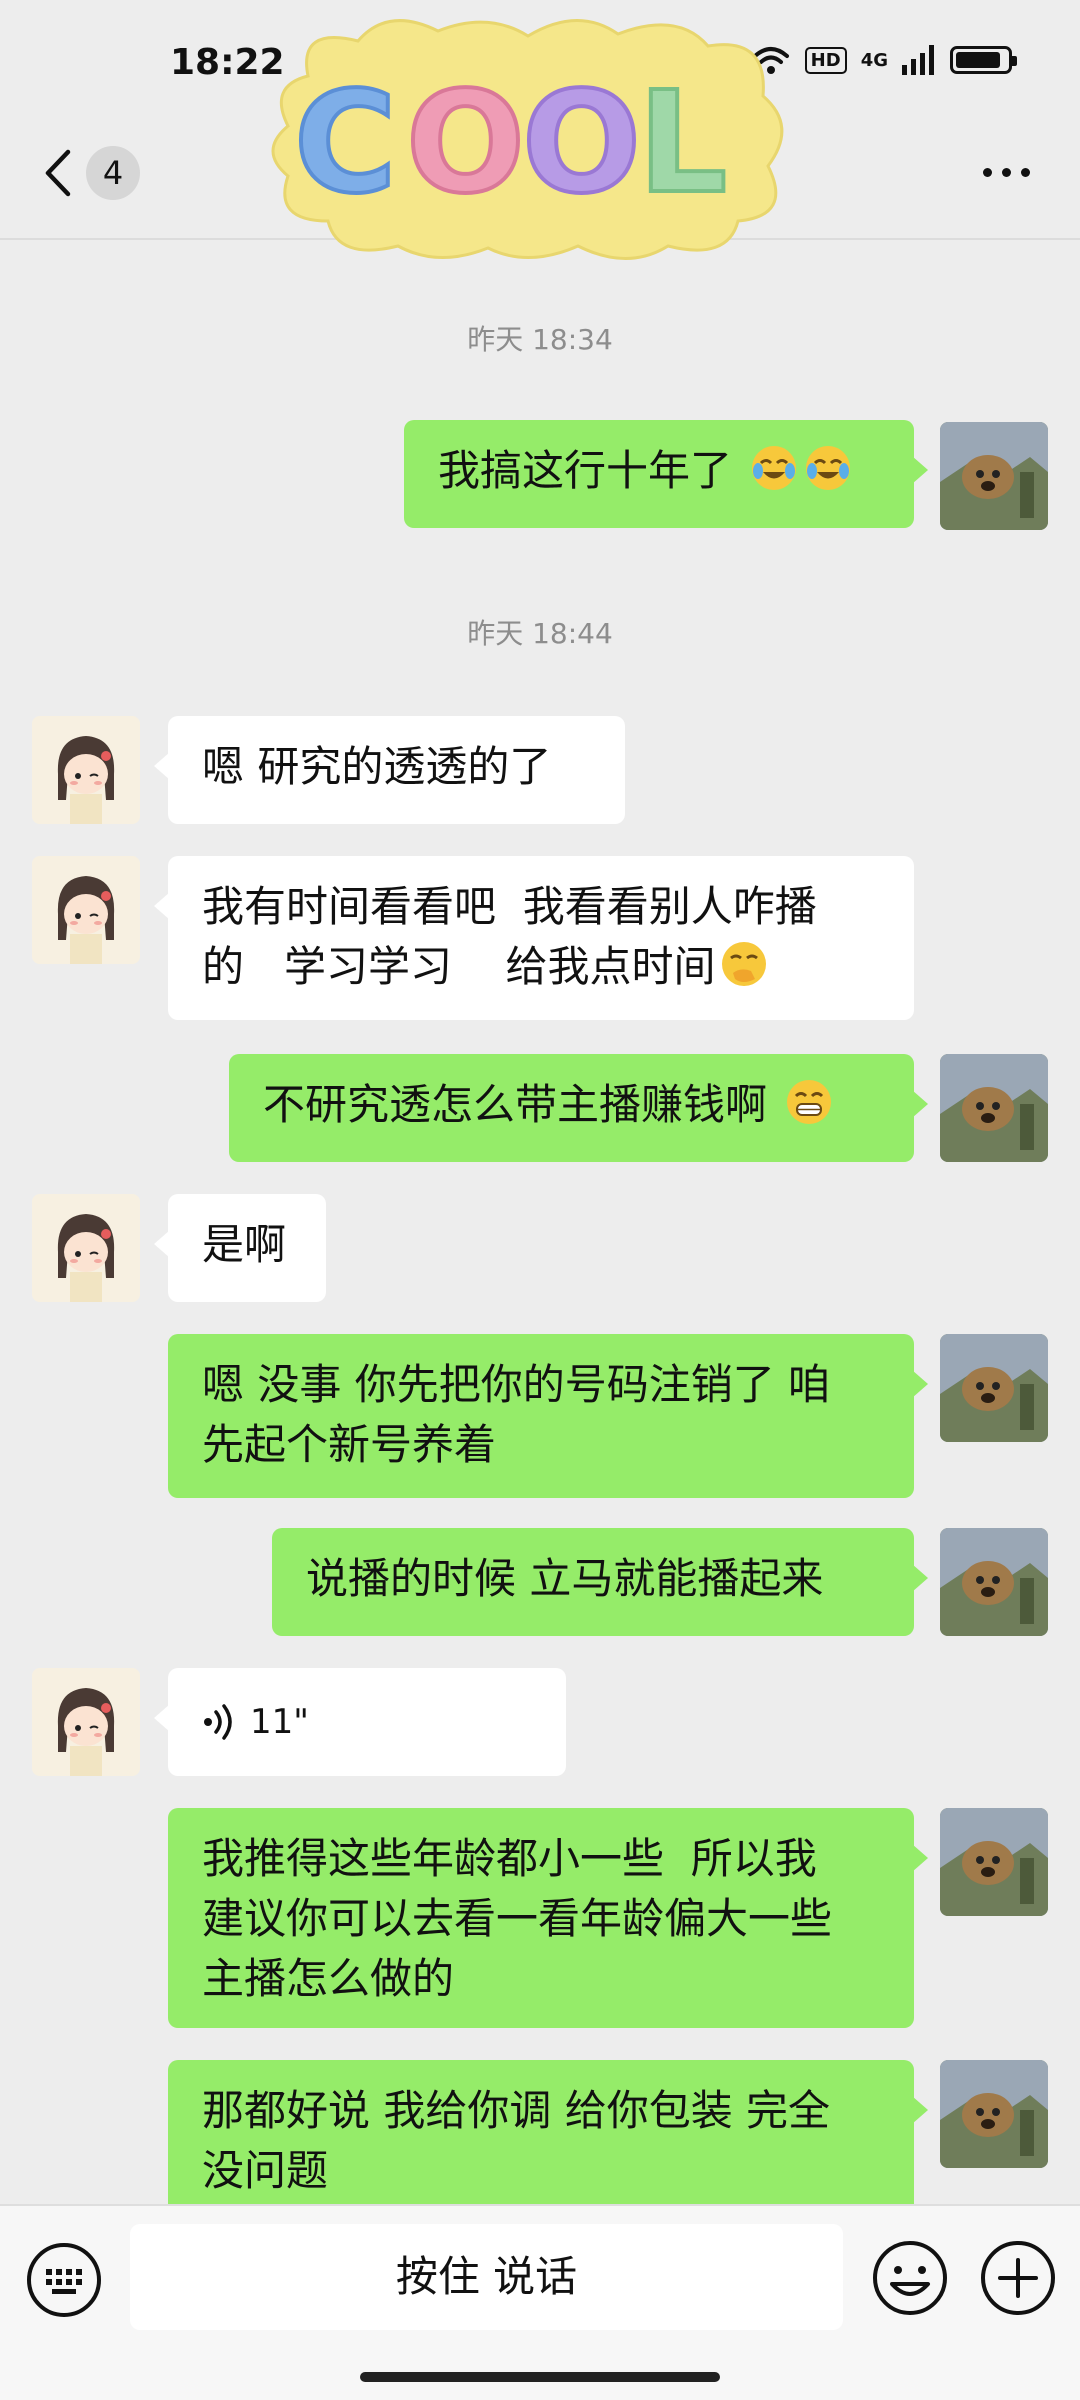 This screenshot has width=1080, height=2400. What do you see at coordinates (534, 938) in the screenshot?
I see `message-bubble-incoming: 我有时间看看吧 我看看别人咋播 的 学习学习 给我点时间` at bounding box center [534, 938].